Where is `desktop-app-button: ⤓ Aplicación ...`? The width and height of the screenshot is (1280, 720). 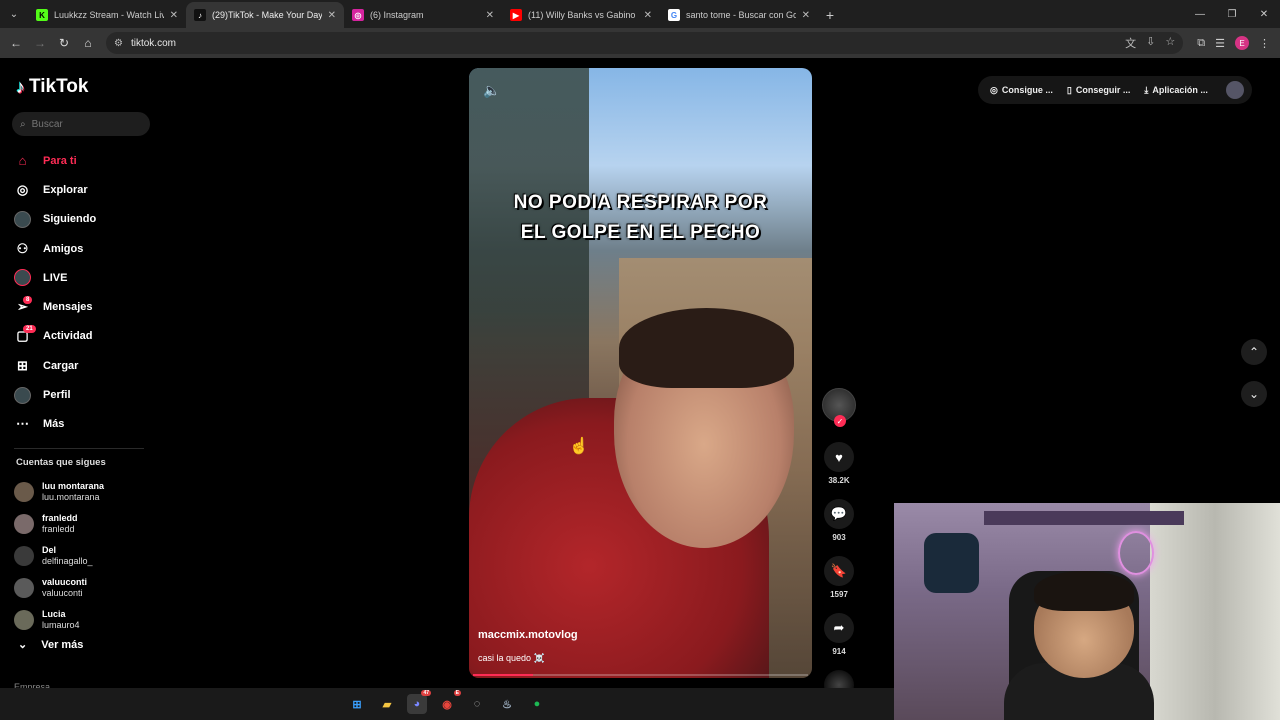 desktop-app-button: ⤓ Aplicación ... is located at coordinates (1176, 90).